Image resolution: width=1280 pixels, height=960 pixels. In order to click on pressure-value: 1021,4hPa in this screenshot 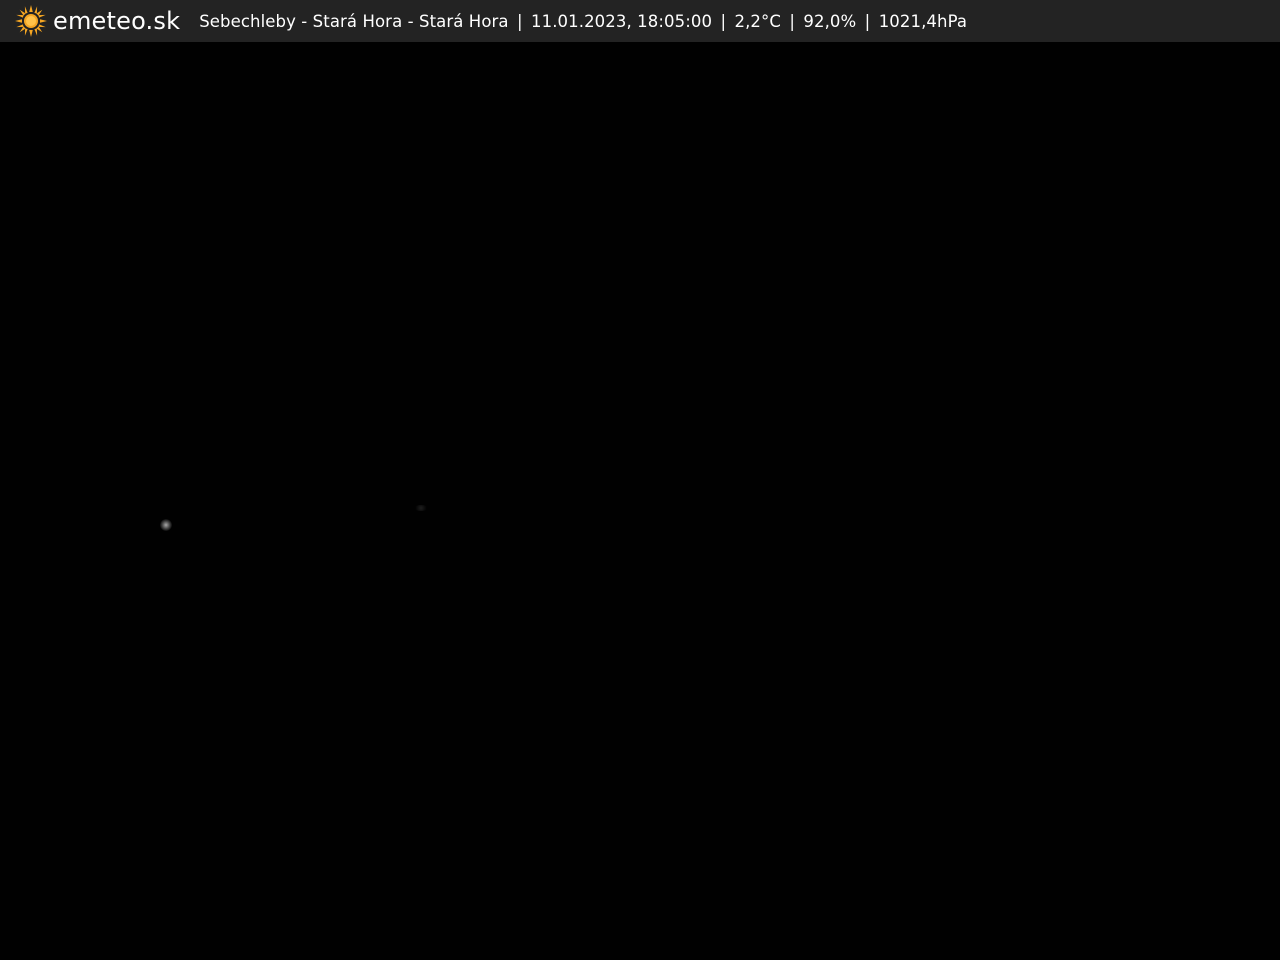, I will do `click(923, 21)`.